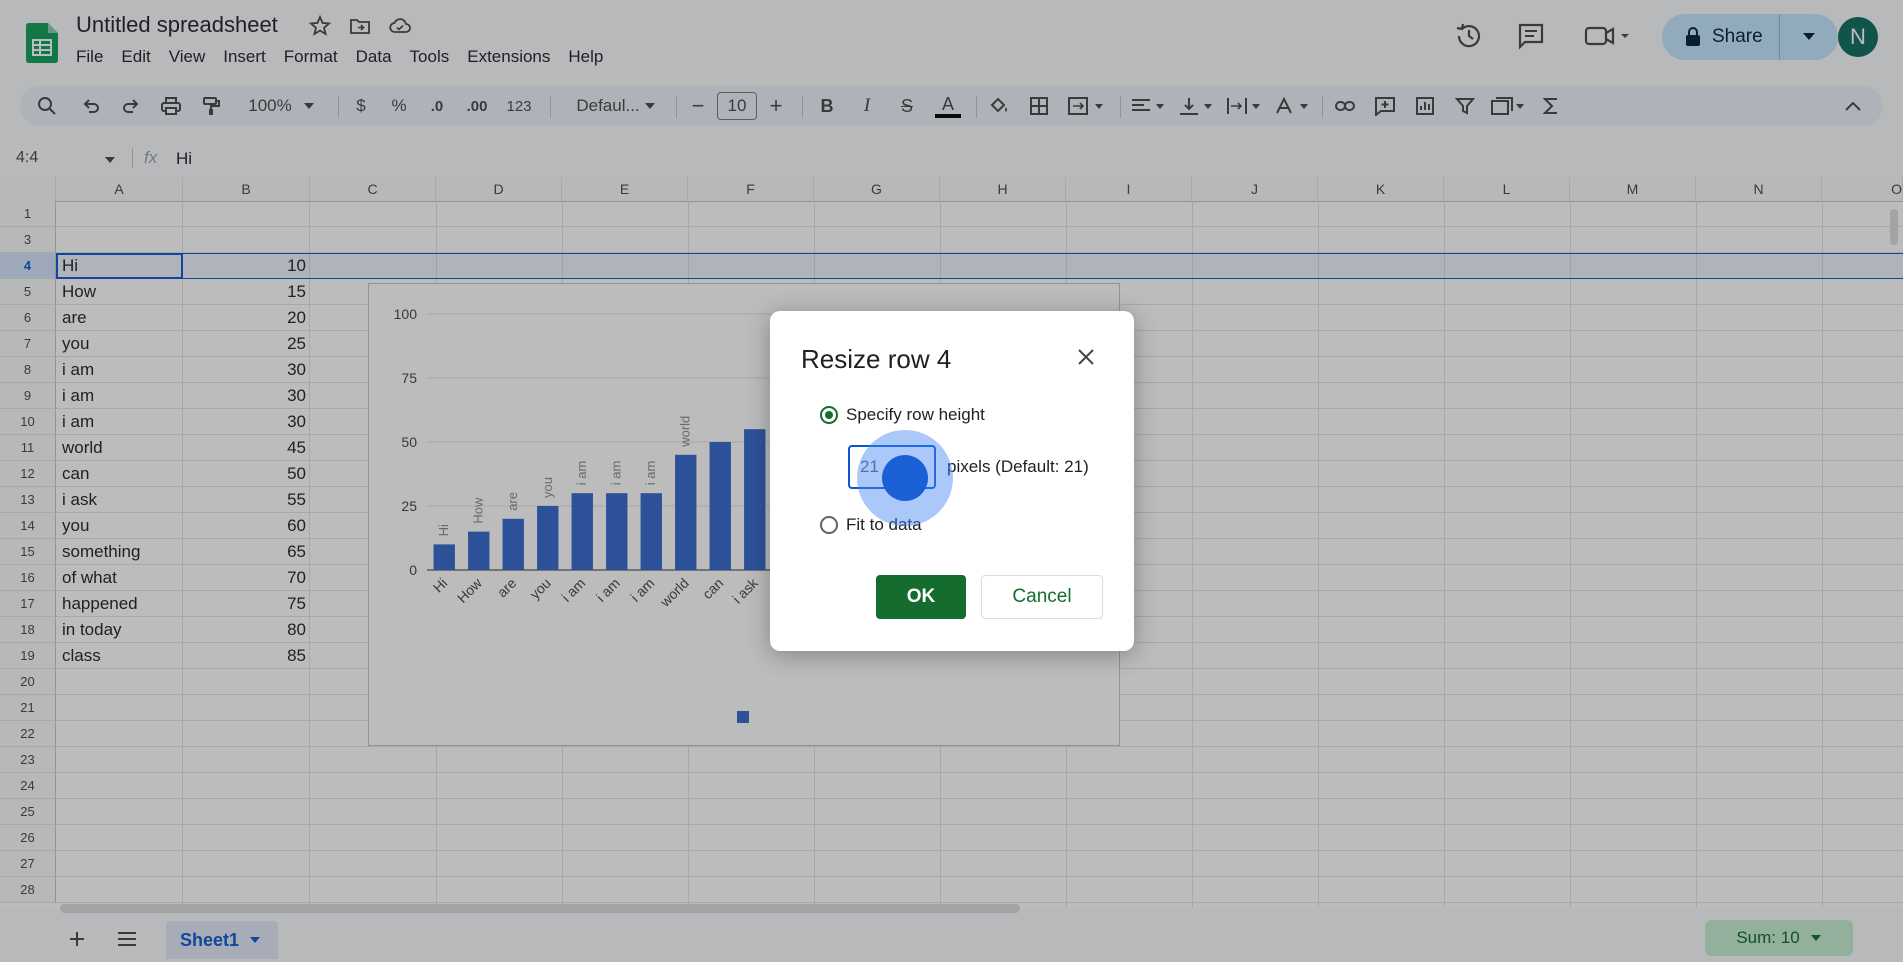 The image size is (1903, 962). I want to click on specify-height-radio, so click(829, 415).